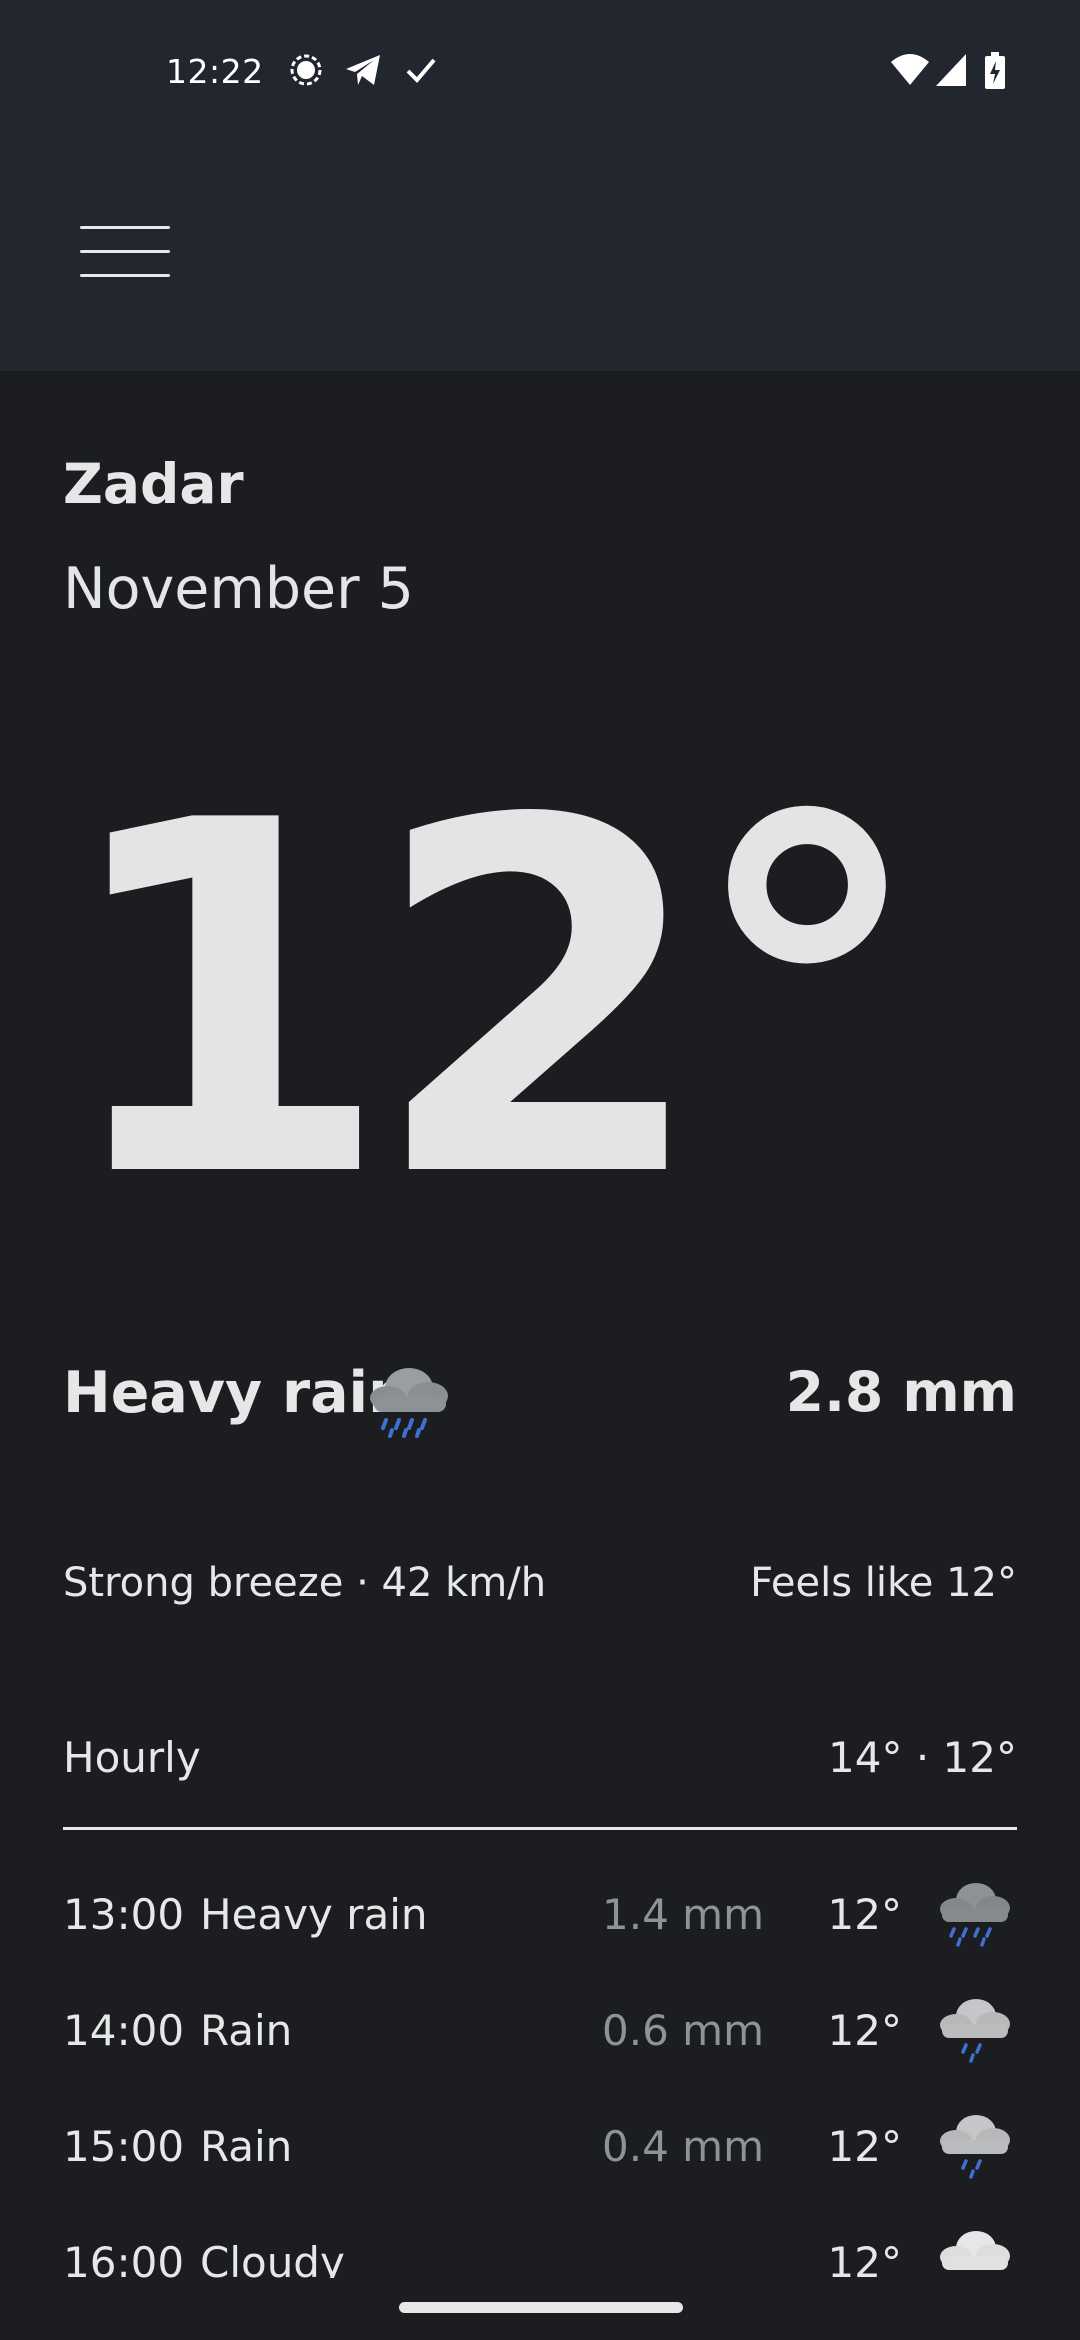 This screenshot has height=2340, width=1080. I want to click on hourly-precip: 0.6 mm, so click(683, 2030).